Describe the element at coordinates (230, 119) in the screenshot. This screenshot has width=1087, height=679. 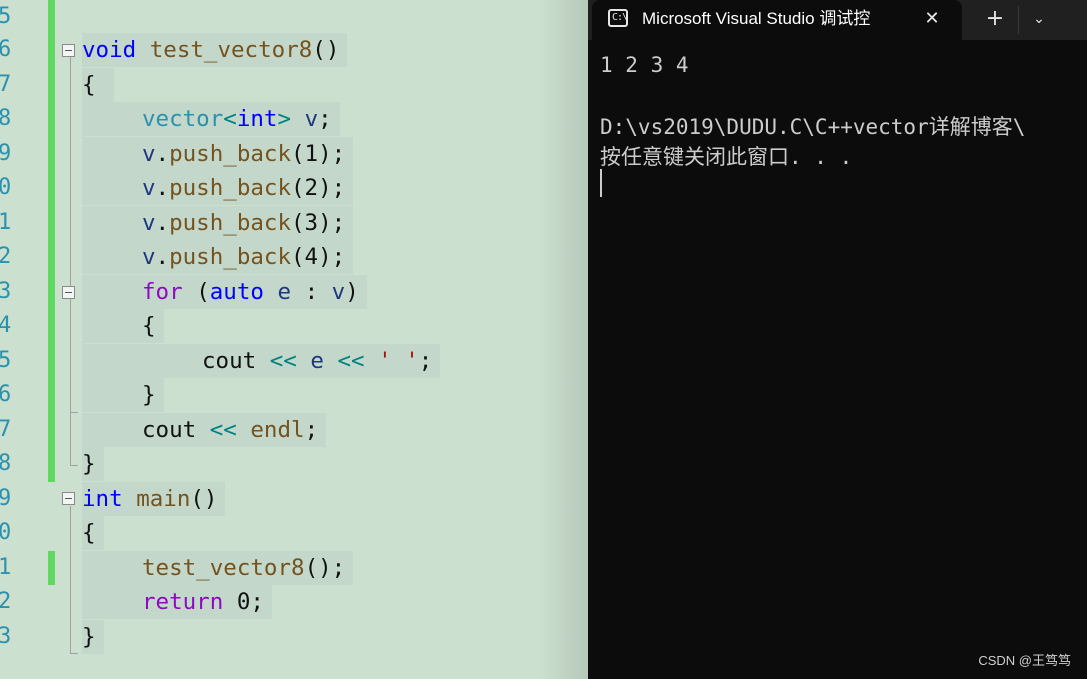
I see `angle-open: <` at that location.